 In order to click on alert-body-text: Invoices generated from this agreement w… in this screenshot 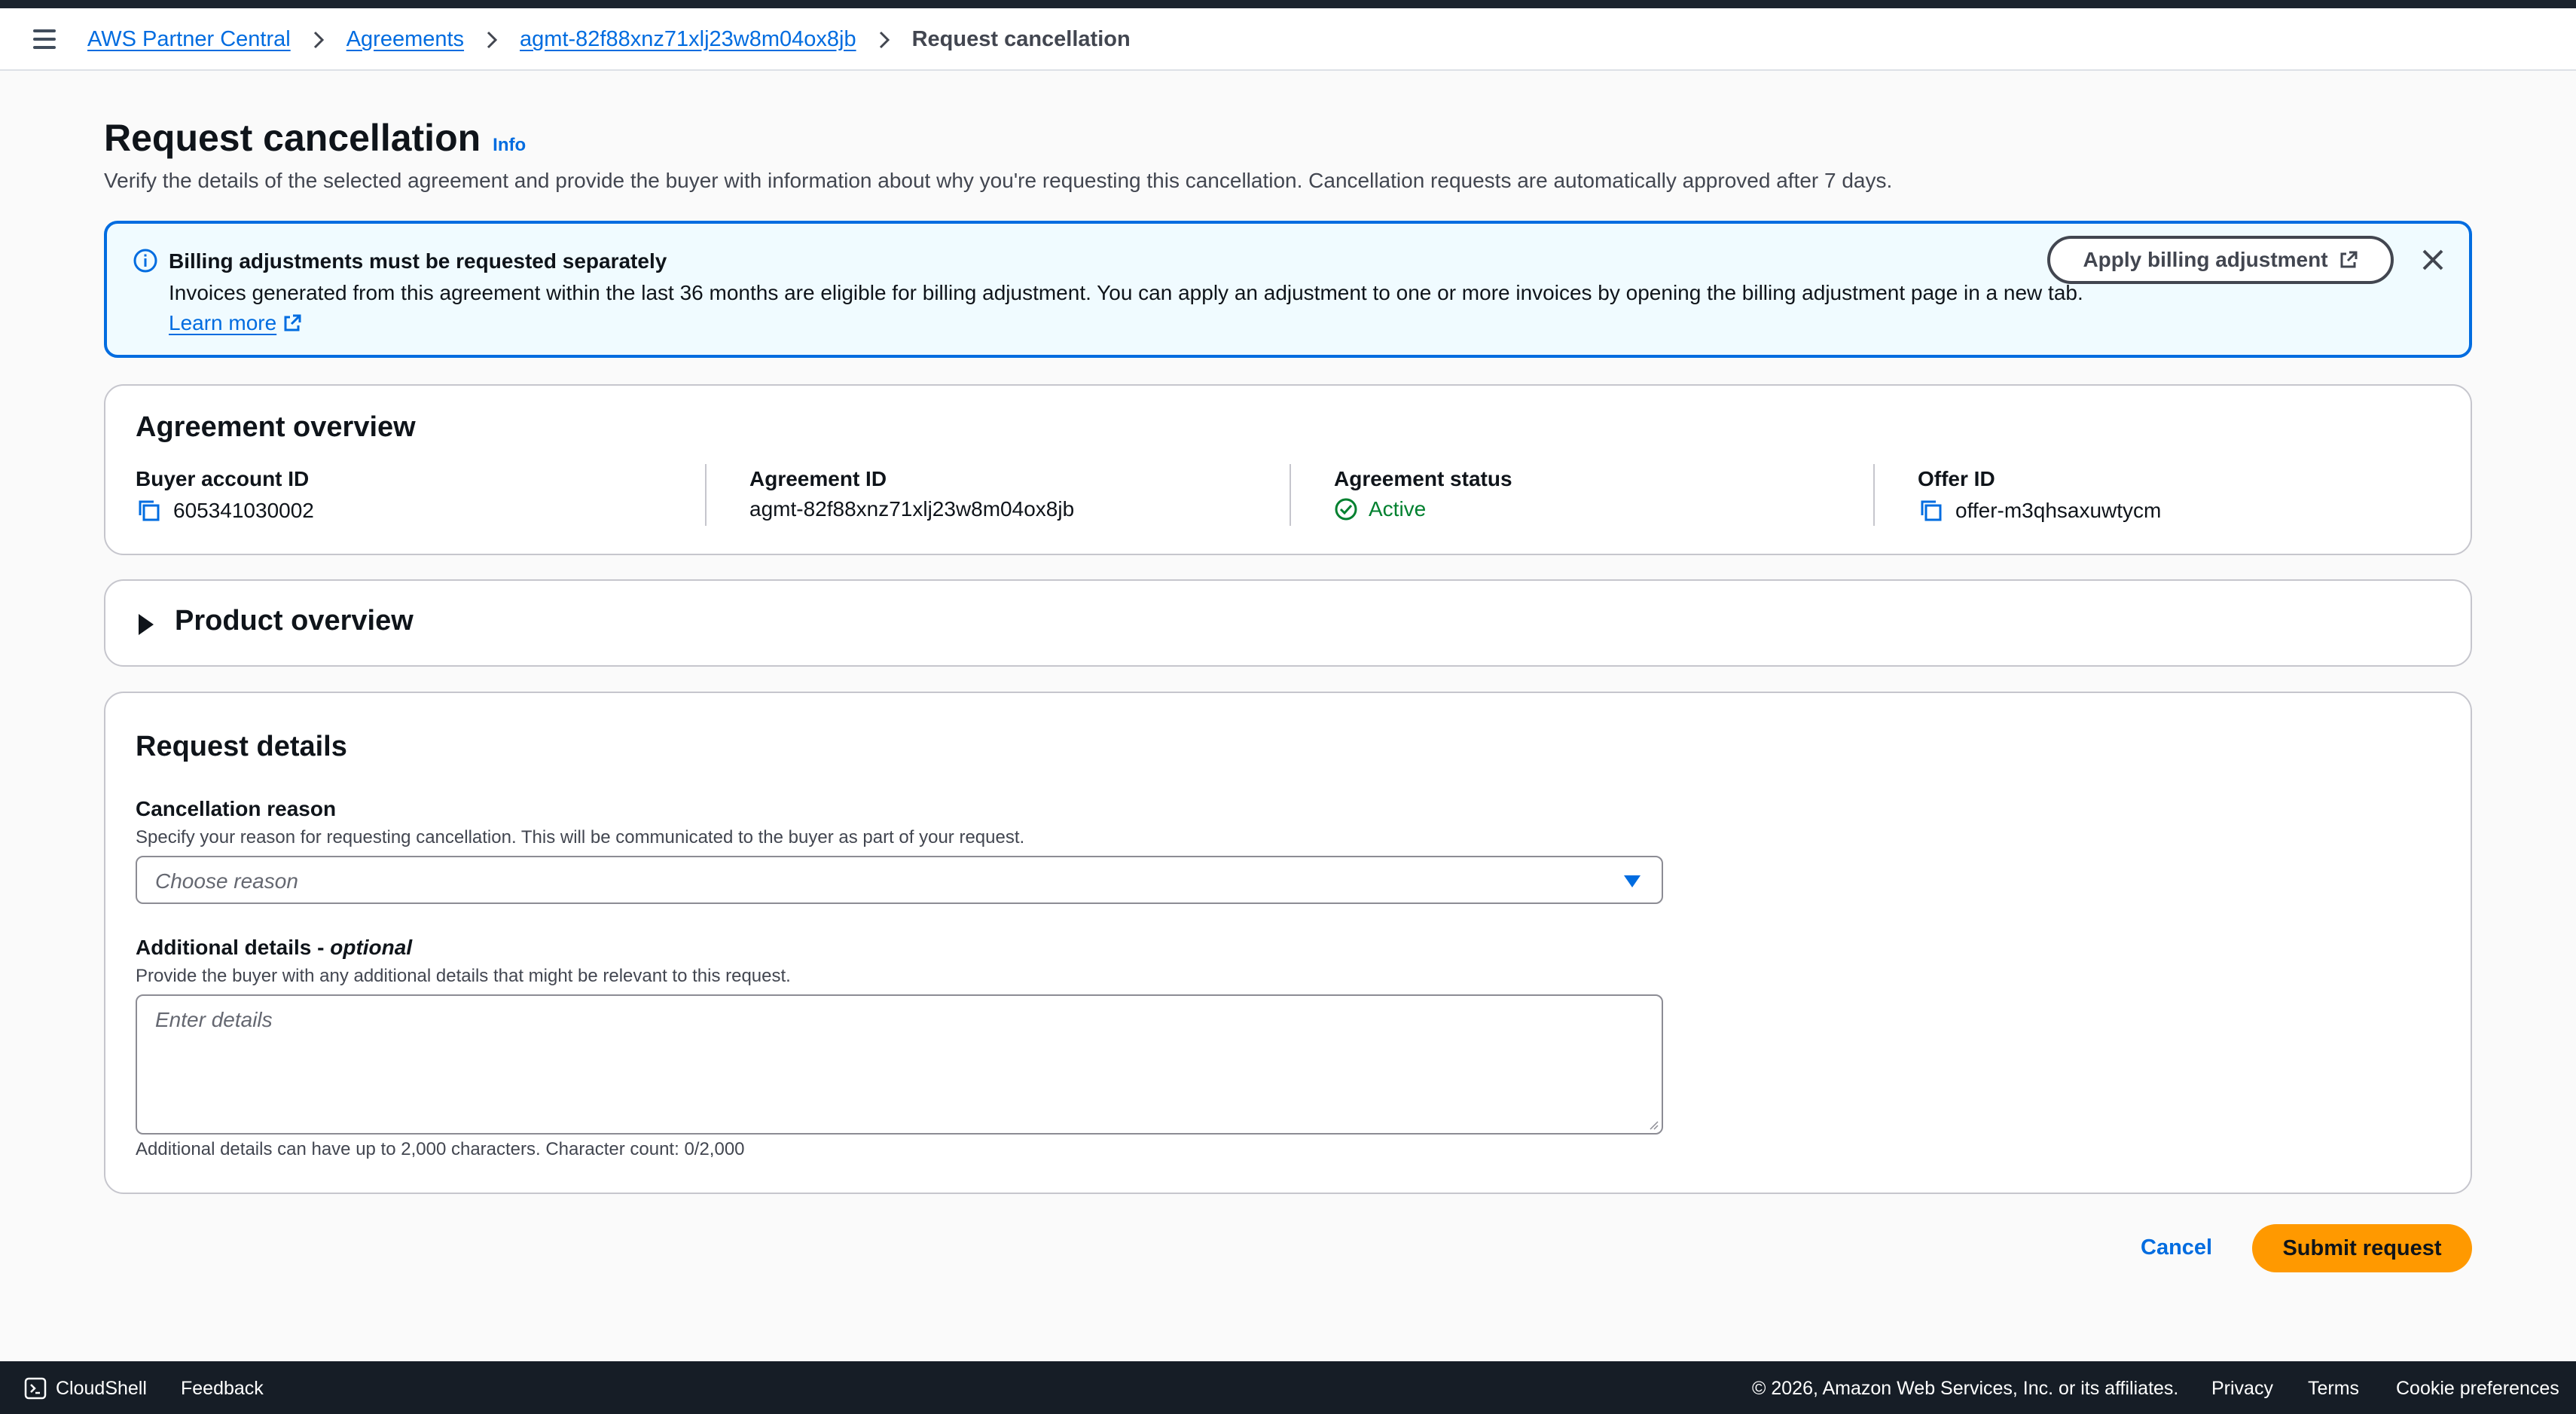, I will do `click(1126, 292)`.